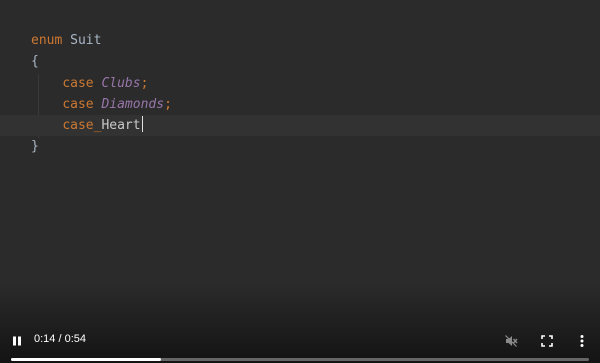 The image size is (600, 363). Describe the element at coordinates (300, 83) in the screenshot. I see `code-line: case Clubs;` at that location.